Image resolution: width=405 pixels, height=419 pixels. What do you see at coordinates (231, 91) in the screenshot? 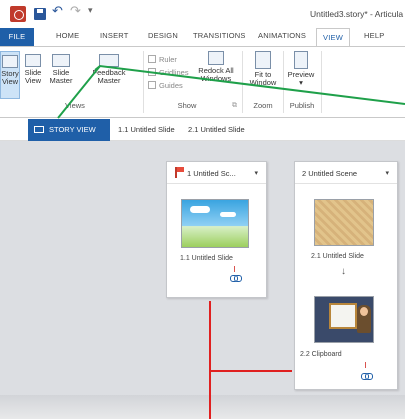
I see `annotation-line` at bounding box center [231, 91].